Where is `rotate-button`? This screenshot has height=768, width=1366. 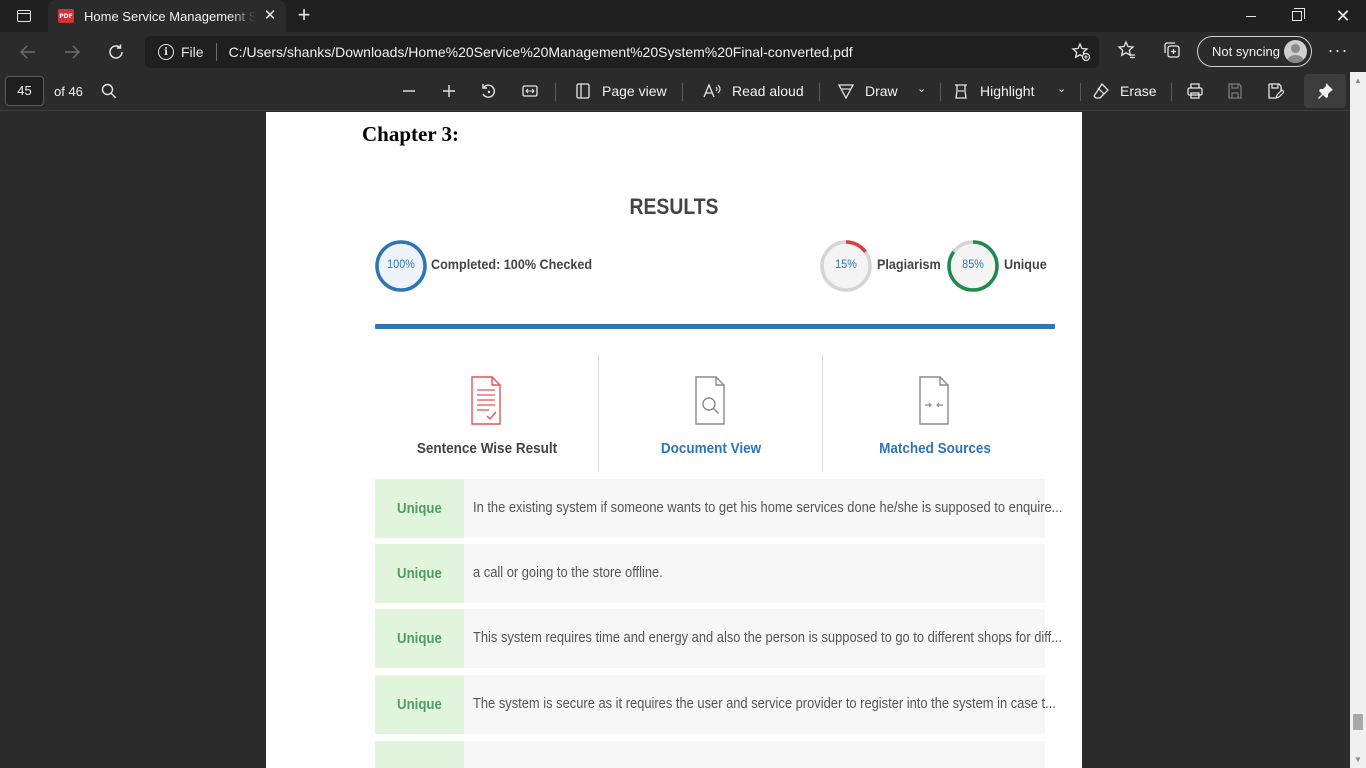 rotate-button is located at coordinates (489, 91).